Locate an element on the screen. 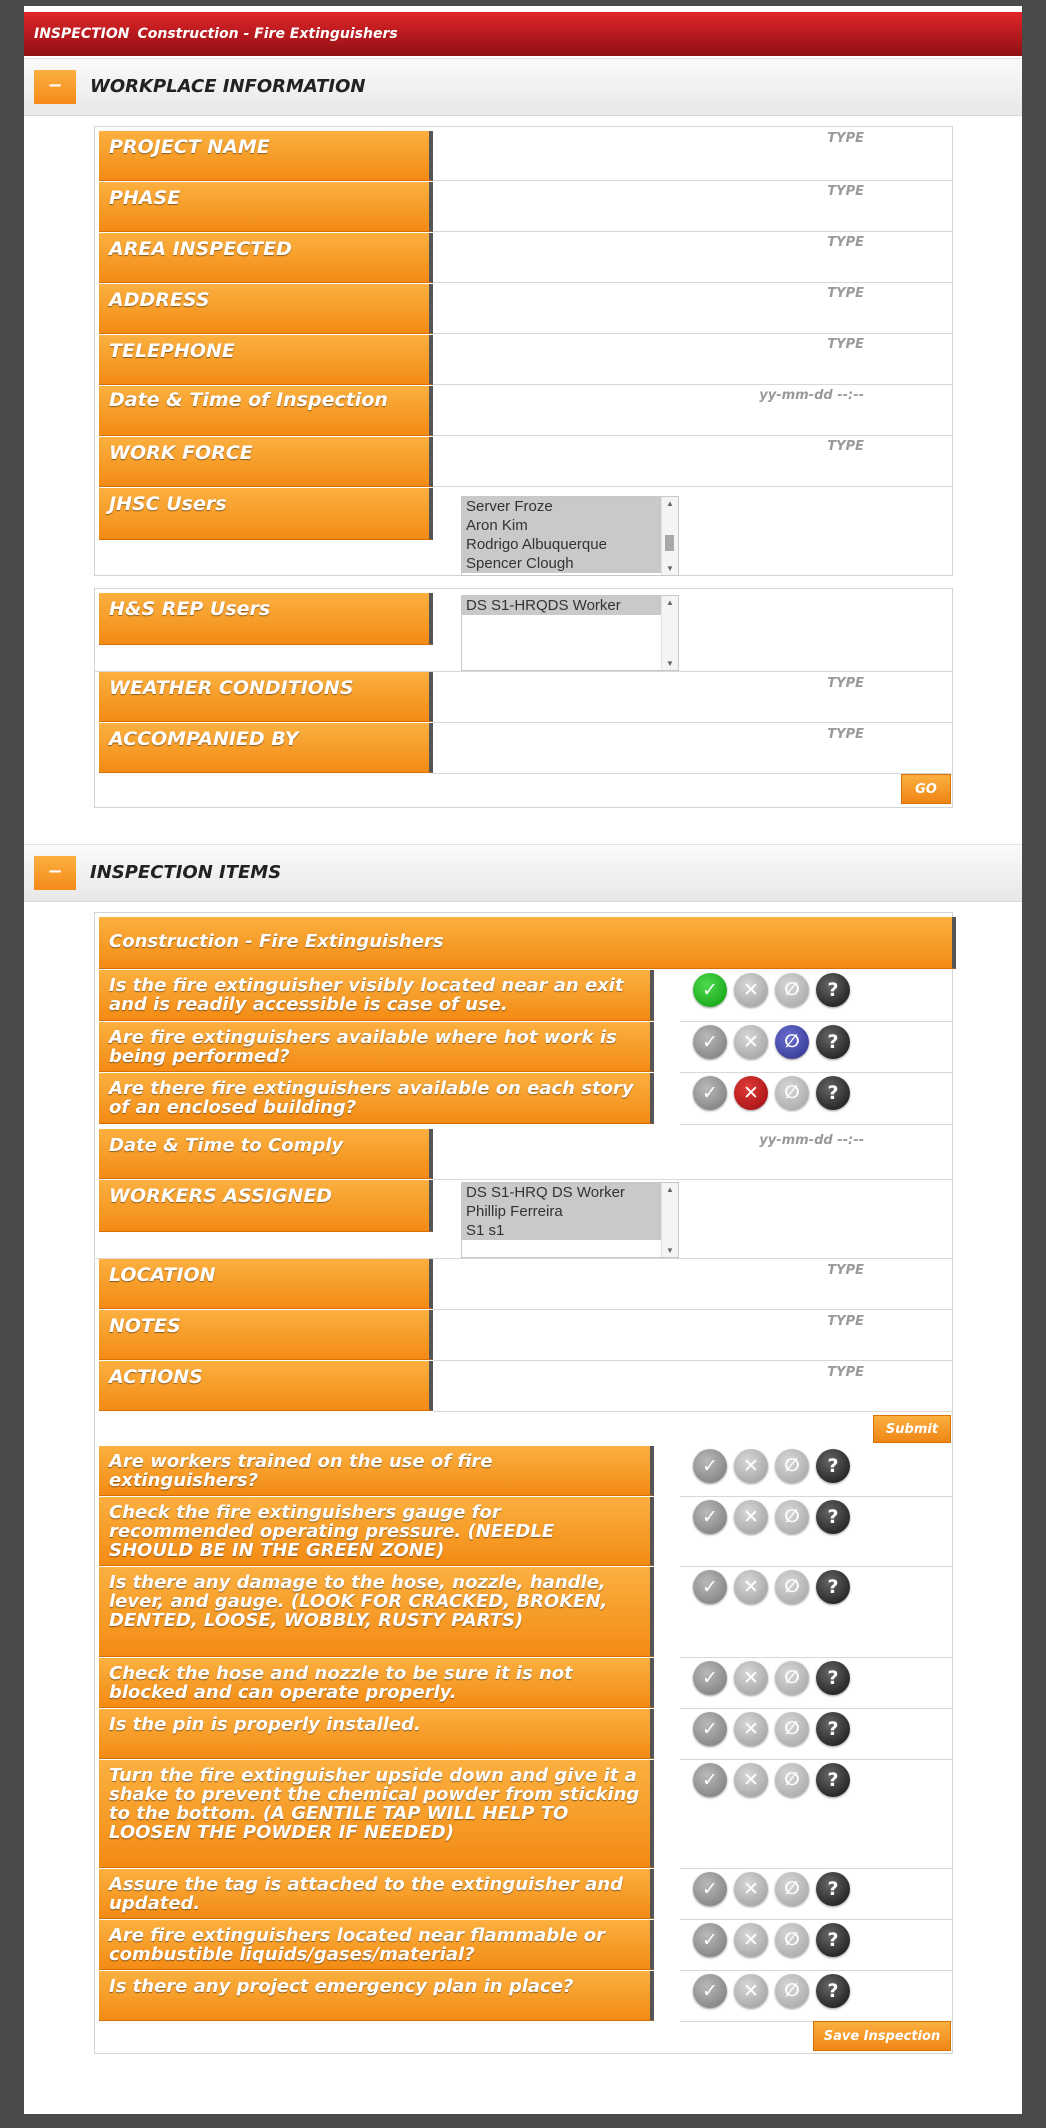 The height and width of the screenshot is (2128, 1046). notes-placeholder: TYPE is located at coordinates (845, 1321).